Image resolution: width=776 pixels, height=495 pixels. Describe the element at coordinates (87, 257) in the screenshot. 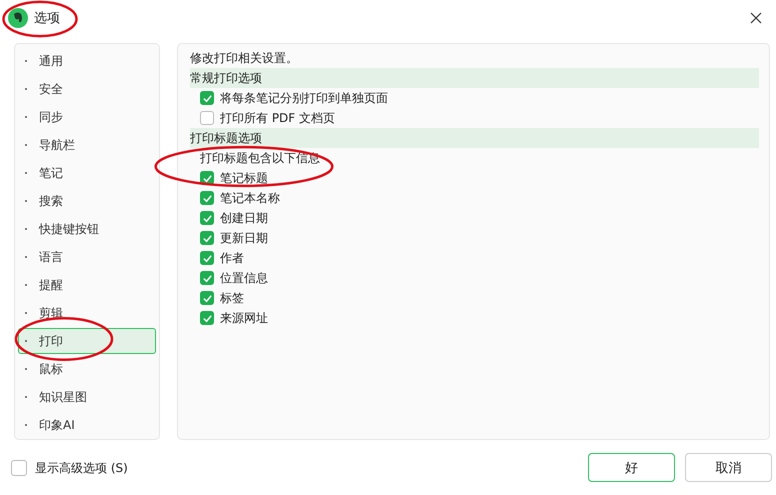

I see `sidebar-item: 语言` at that location.